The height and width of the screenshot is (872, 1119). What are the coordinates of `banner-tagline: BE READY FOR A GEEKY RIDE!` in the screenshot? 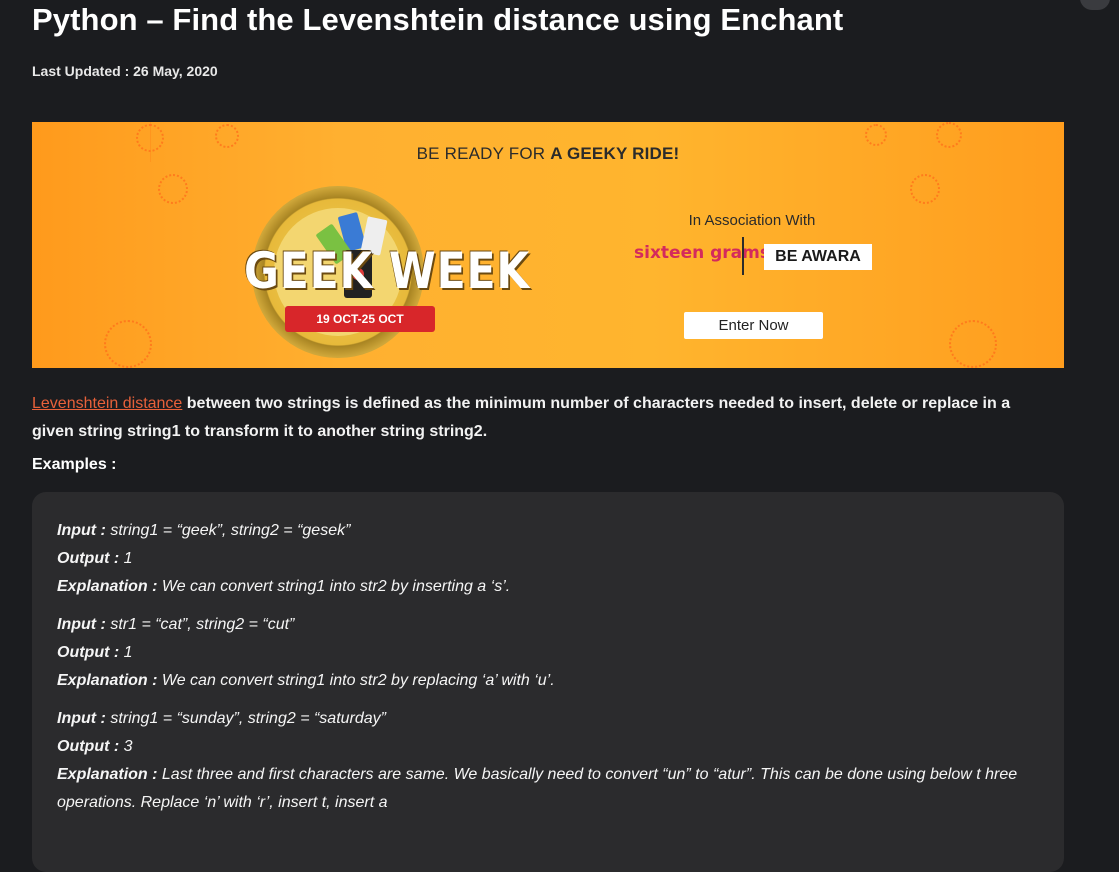 It's located at (548, 154).